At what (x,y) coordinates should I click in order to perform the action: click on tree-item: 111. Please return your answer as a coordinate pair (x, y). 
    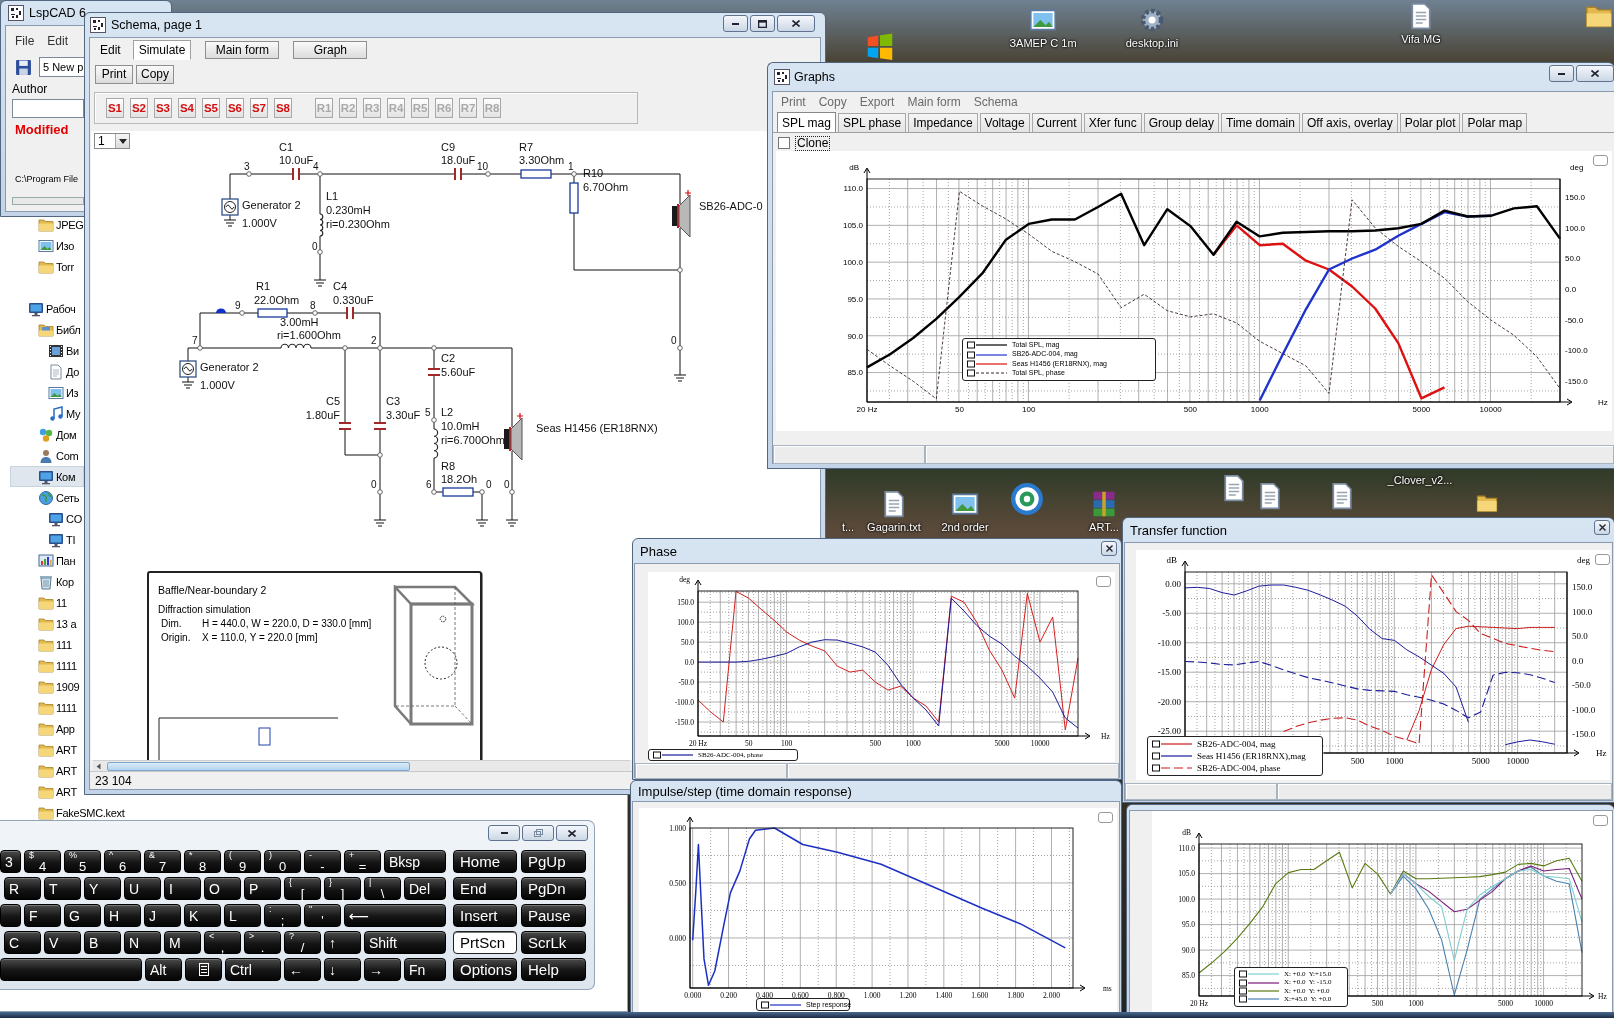
    Looking at the image, I should click on (47, 644).